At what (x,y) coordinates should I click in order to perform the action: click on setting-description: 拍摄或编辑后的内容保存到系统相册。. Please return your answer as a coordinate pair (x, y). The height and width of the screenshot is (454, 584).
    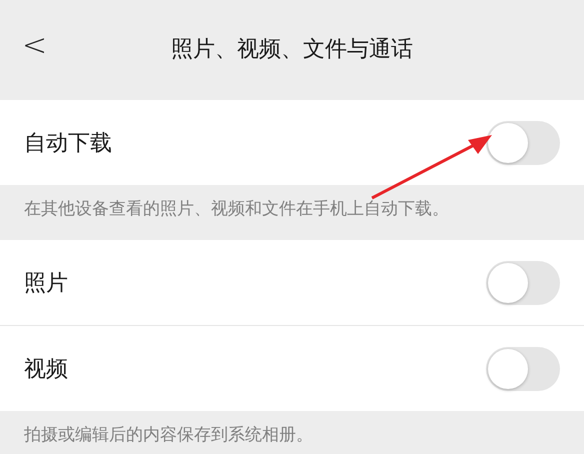
    Looking at the image, I should click on (168, 435).